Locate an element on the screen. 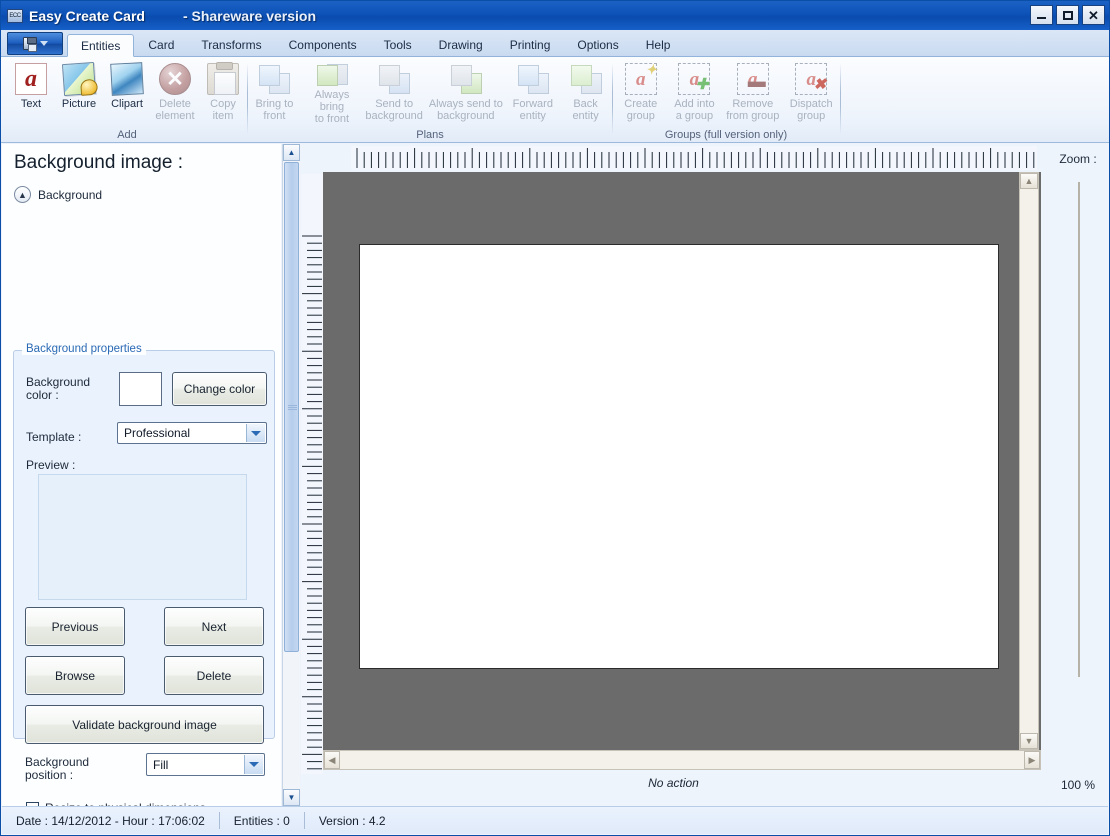  tab-card: Card is located at coordinates (161, 45).